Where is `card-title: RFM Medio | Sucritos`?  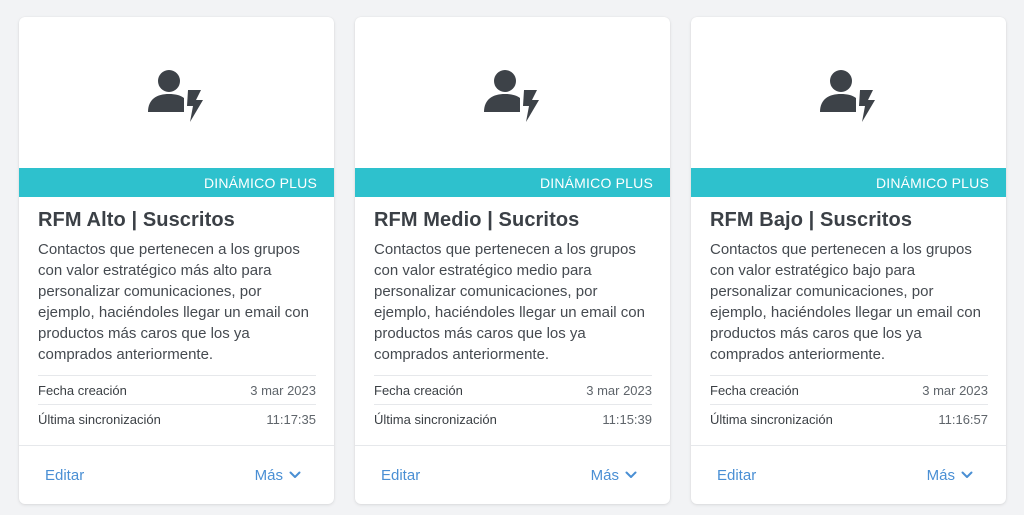 card-title: RFM Medio | Sucritos is located at coordinates (477, 220).